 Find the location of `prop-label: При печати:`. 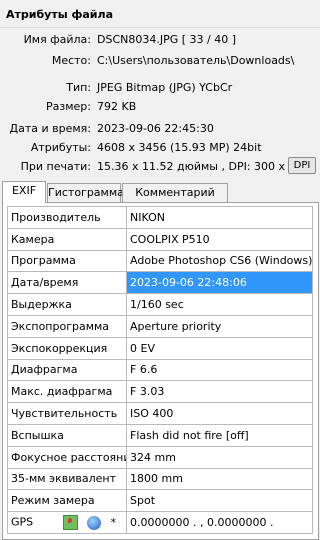

prop-label: При печати: is located at coordinates (55, 166).